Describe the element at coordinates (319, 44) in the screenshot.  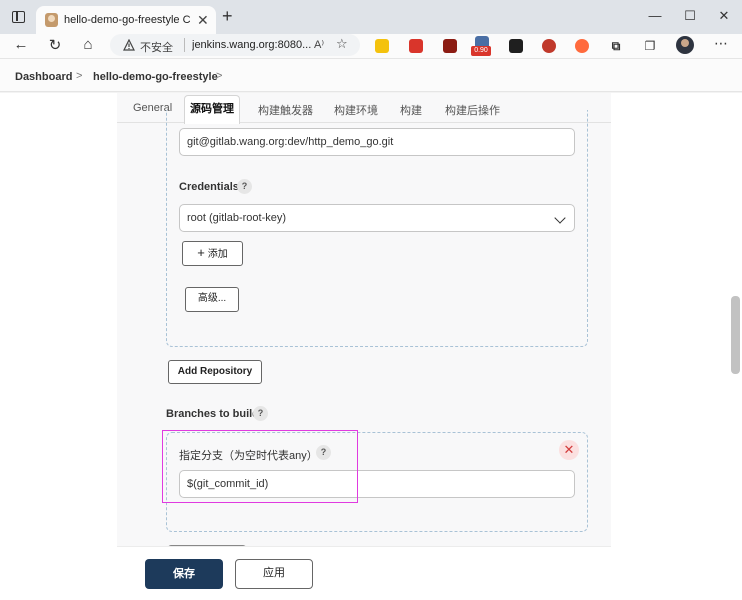
I see `read-aloud-icon: A⁾` at that location.